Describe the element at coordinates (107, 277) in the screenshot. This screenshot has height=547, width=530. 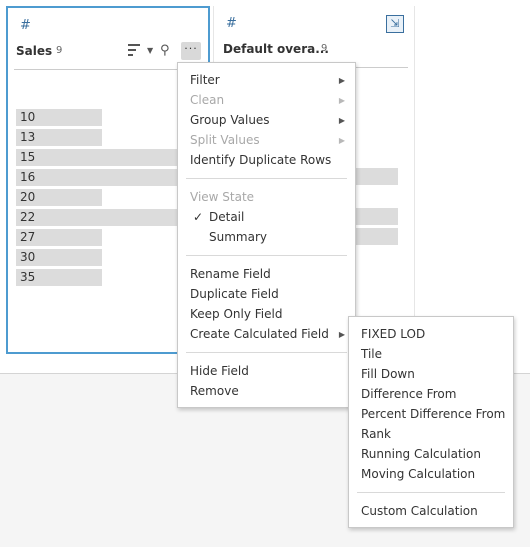
I see `value-row: 35` at that location.